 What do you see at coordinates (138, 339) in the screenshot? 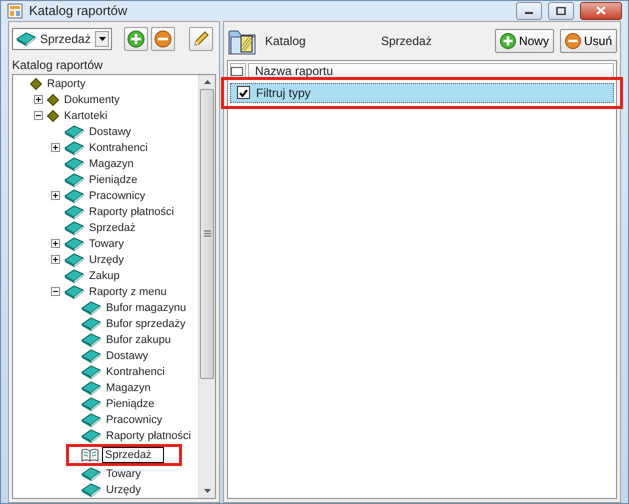
I see `tree-item: Bufor zakupu` at bounding box center [138, 339].